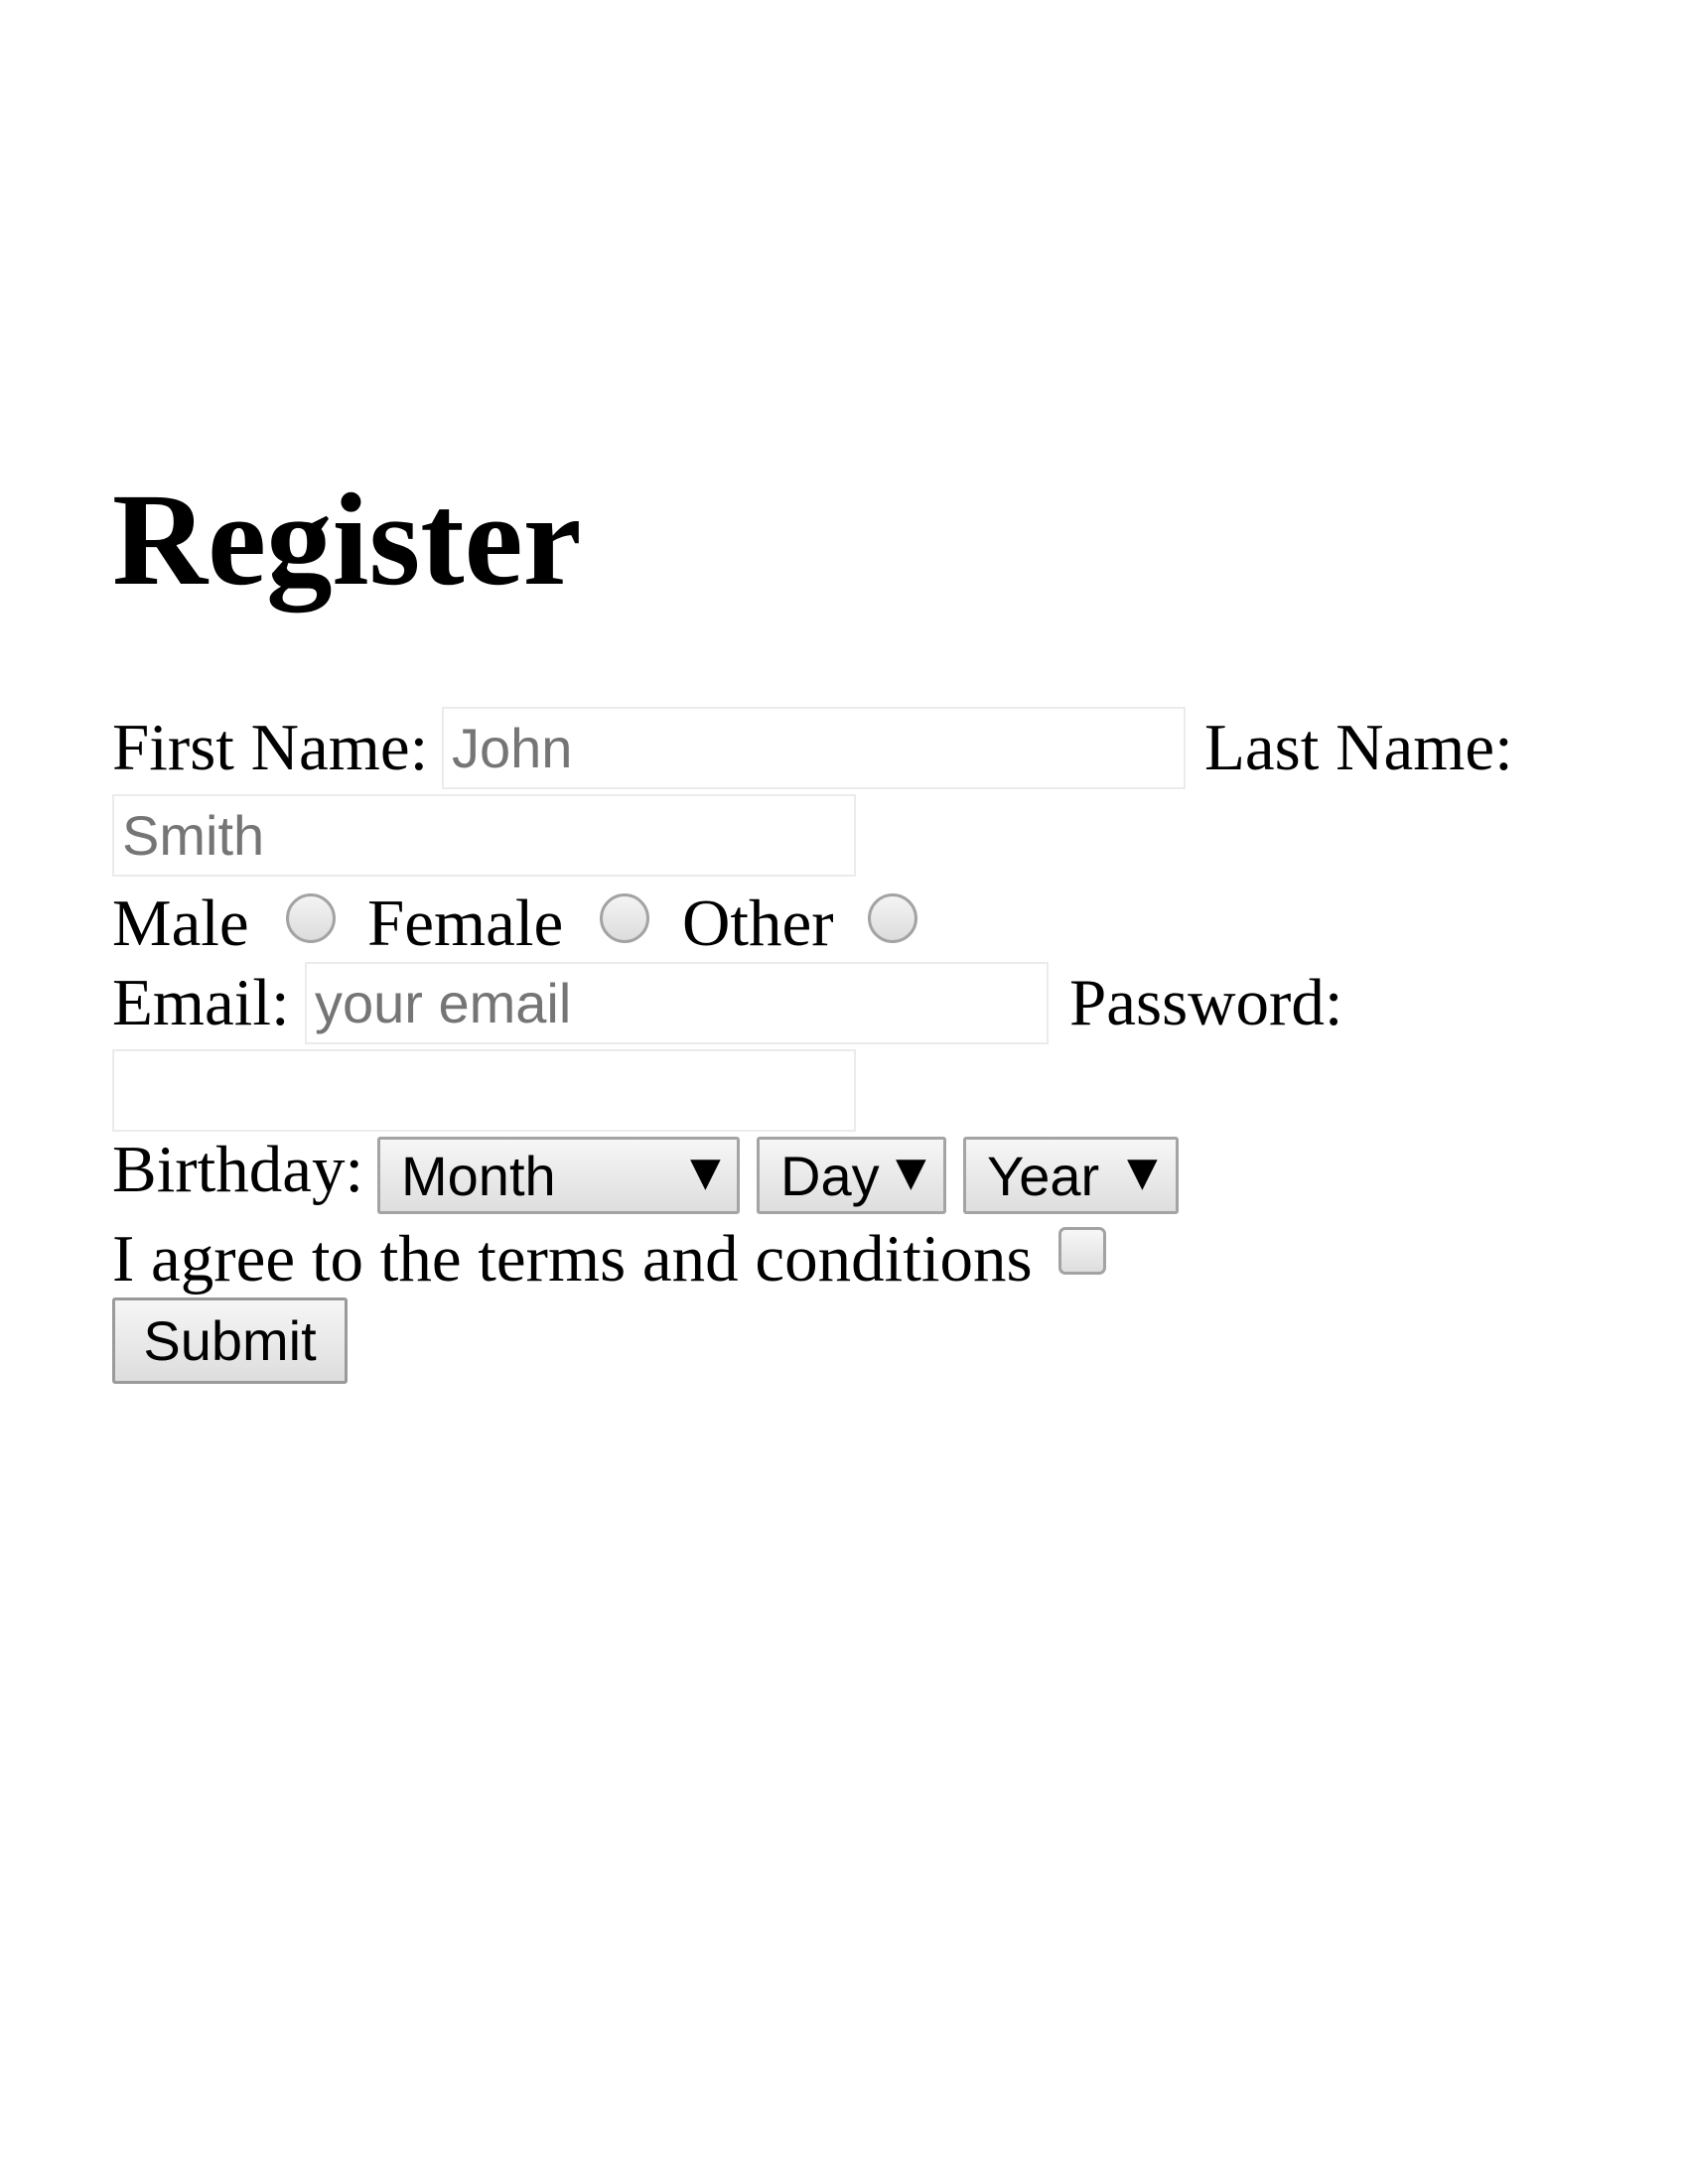 The height and width of the screenshot is (2184, 1688). I want to click on last-name-label: Last Name:, so click(1358, 747).